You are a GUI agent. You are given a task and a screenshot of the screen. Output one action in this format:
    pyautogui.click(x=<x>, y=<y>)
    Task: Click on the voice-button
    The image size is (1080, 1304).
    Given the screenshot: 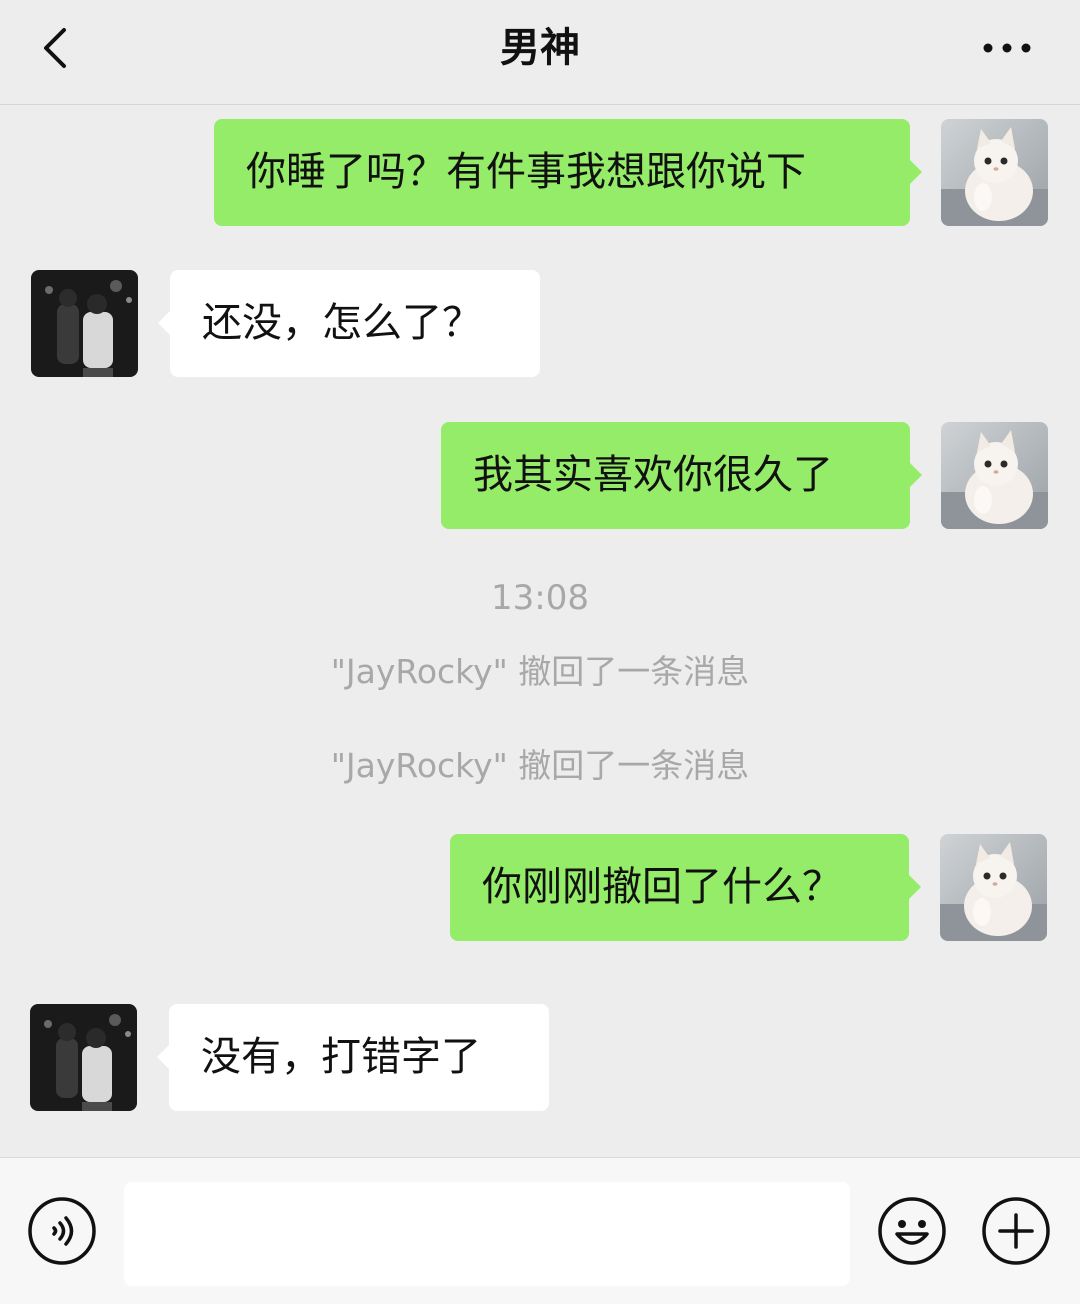 What is the action you would take?
    pyautogui.click(x=62, y=1231)
    